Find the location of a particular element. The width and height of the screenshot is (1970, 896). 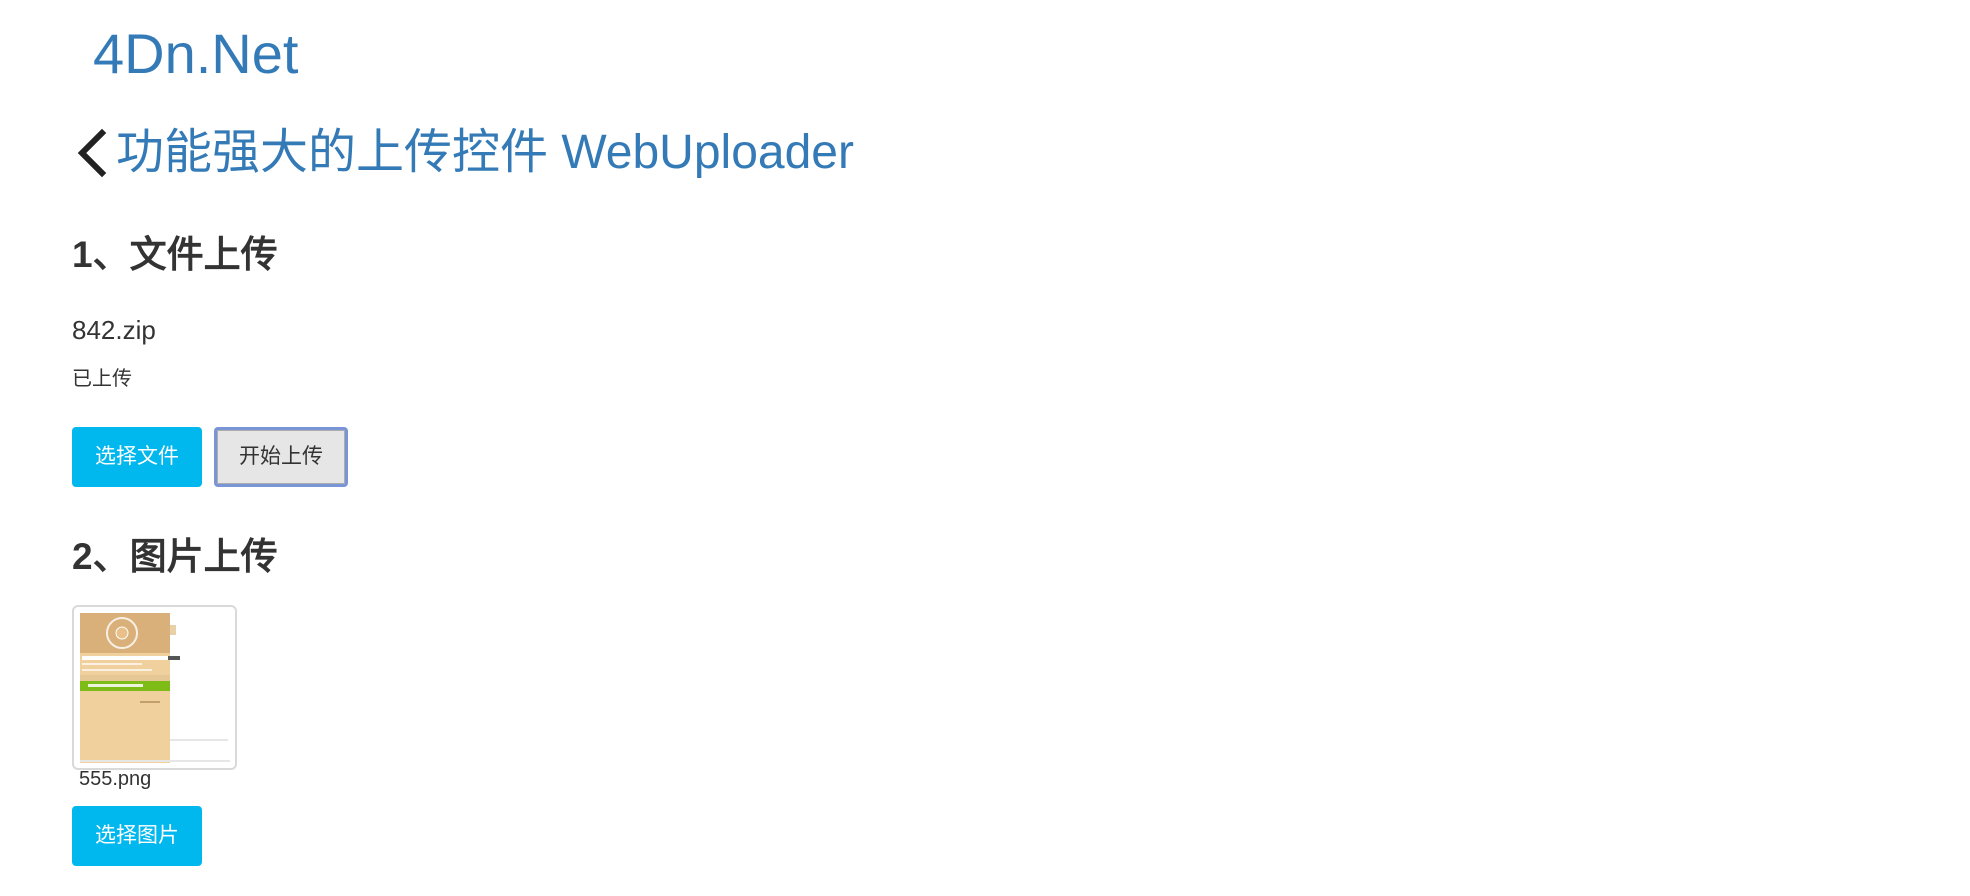

chevron-left-icon is located at coordinates (93, 153).